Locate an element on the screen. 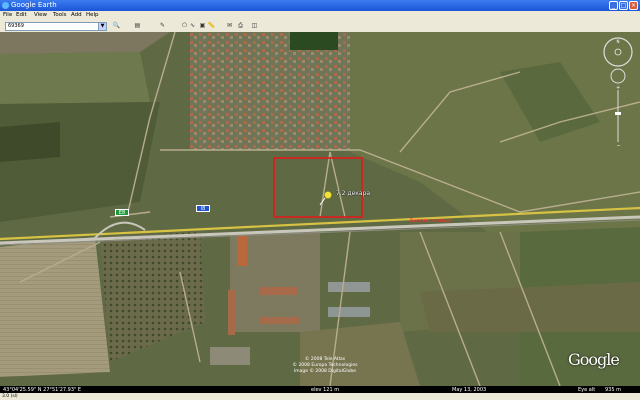 The height and width of the screenshot is (400, 640). overlay-tool-icon: ▣ is located at coordinates (202, 26).